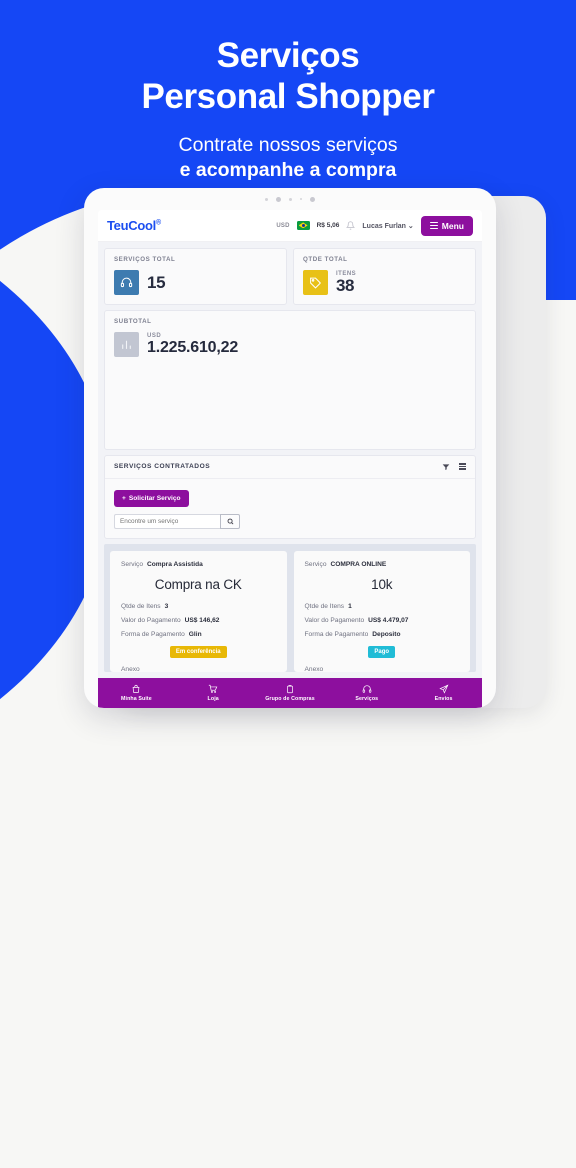 This screenshot has height=1168, width=576. I want to click on app-header: TeuCool® USD R$ 5,06 Lucas Furlan ⌄ Menu, so click(290, 226).